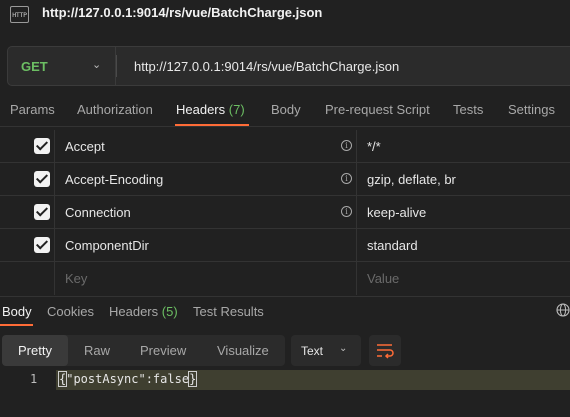 The width and height of the screenshot is (570, 417). Describe the element at coordinates (163, 350) in the screenshot. I see `view-mode-preview: Preview` at that location.